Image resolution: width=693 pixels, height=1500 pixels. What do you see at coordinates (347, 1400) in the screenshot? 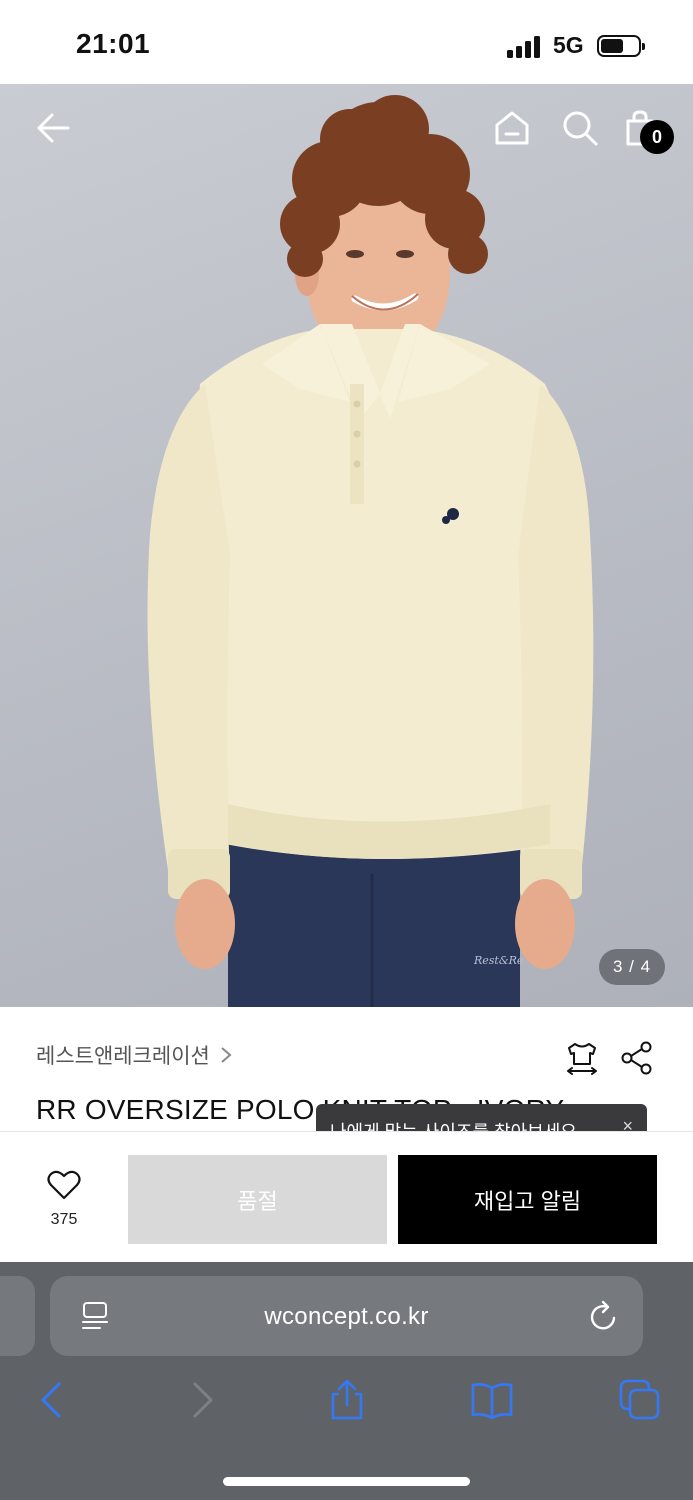
I see `share-sheet-icon` at bounding box center [347, 1400].